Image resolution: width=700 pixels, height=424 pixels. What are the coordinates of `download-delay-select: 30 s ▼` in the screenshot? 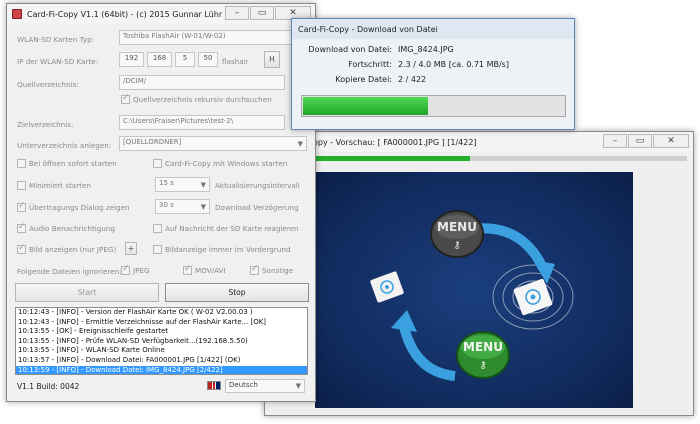 It's located at (182, 206).